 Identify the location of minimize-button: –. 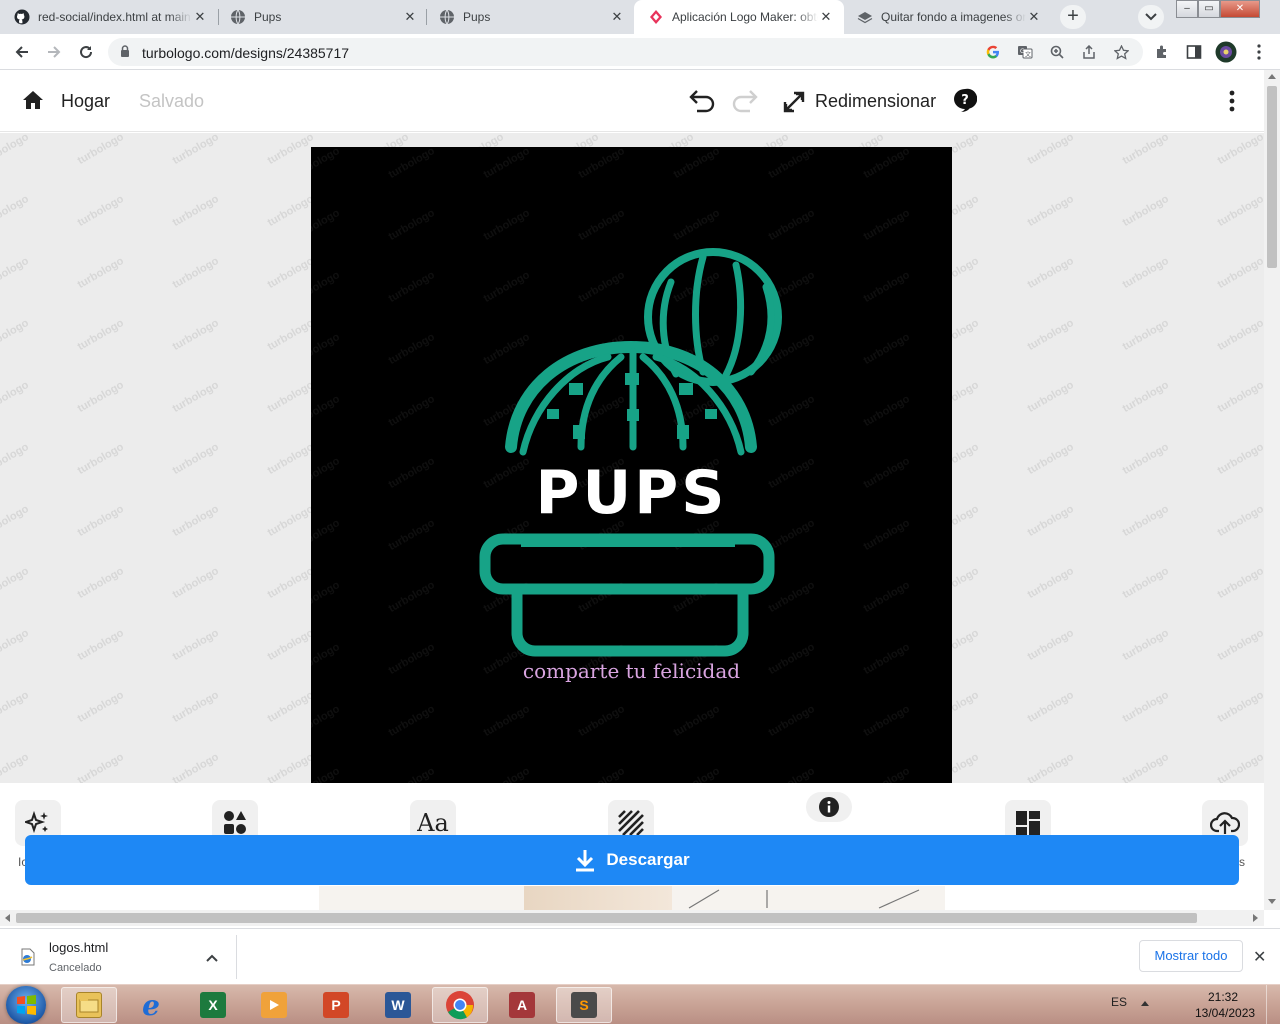
(1187, 9).